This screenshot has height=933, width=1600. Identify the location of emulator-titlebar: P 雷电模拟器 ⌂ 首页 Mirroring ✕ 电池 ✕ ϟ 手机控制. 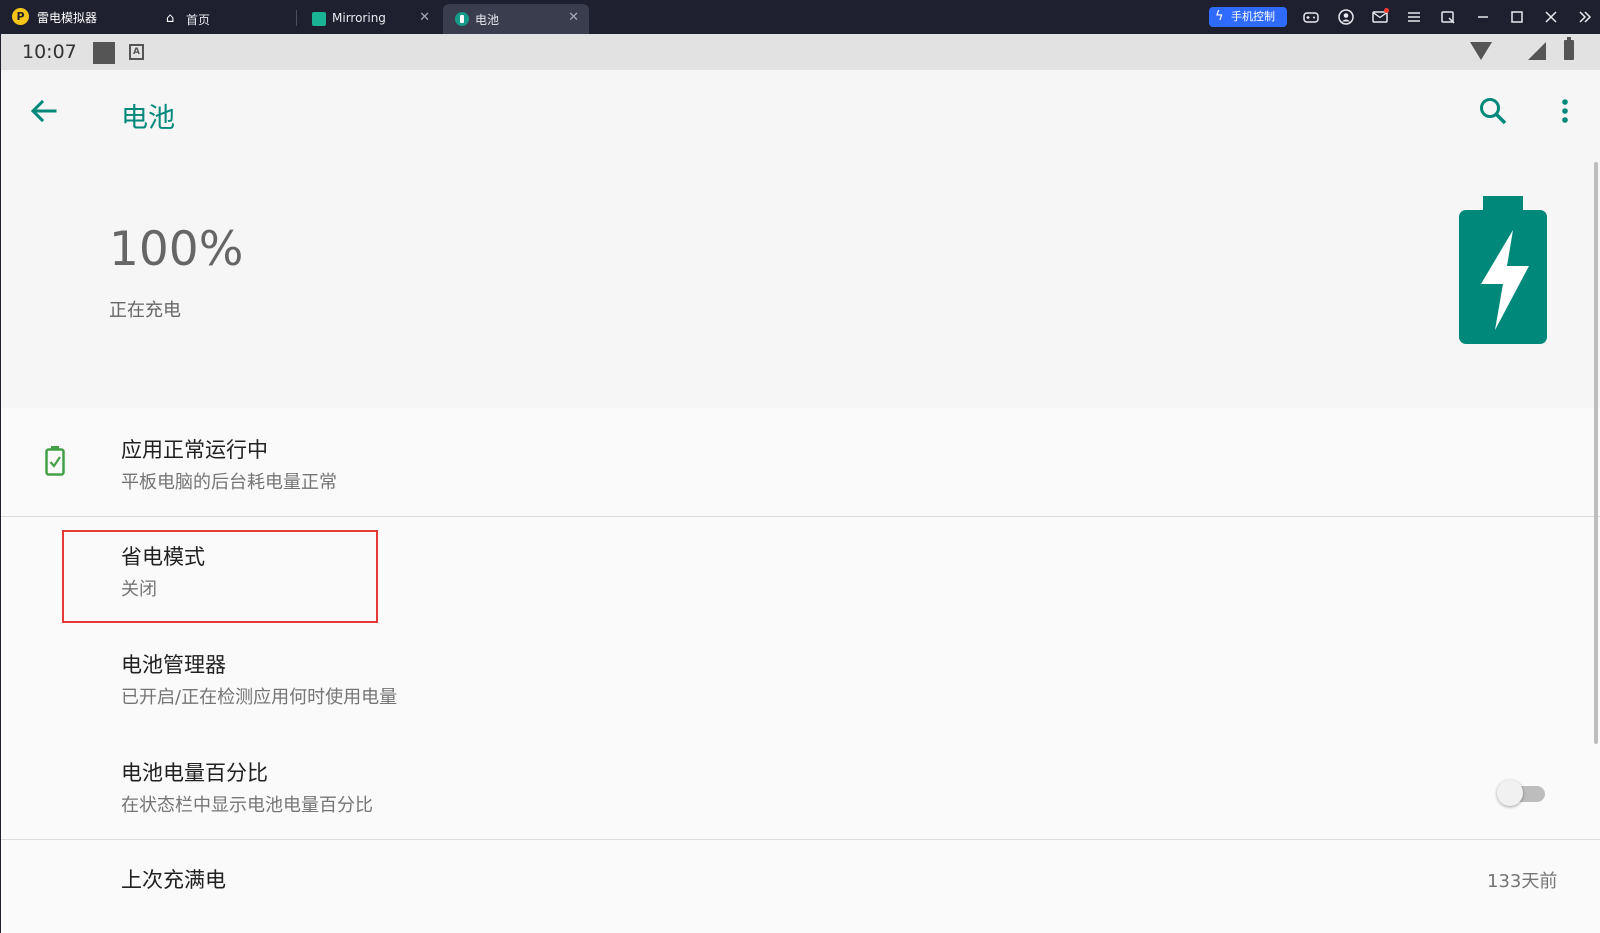
(800, 17).